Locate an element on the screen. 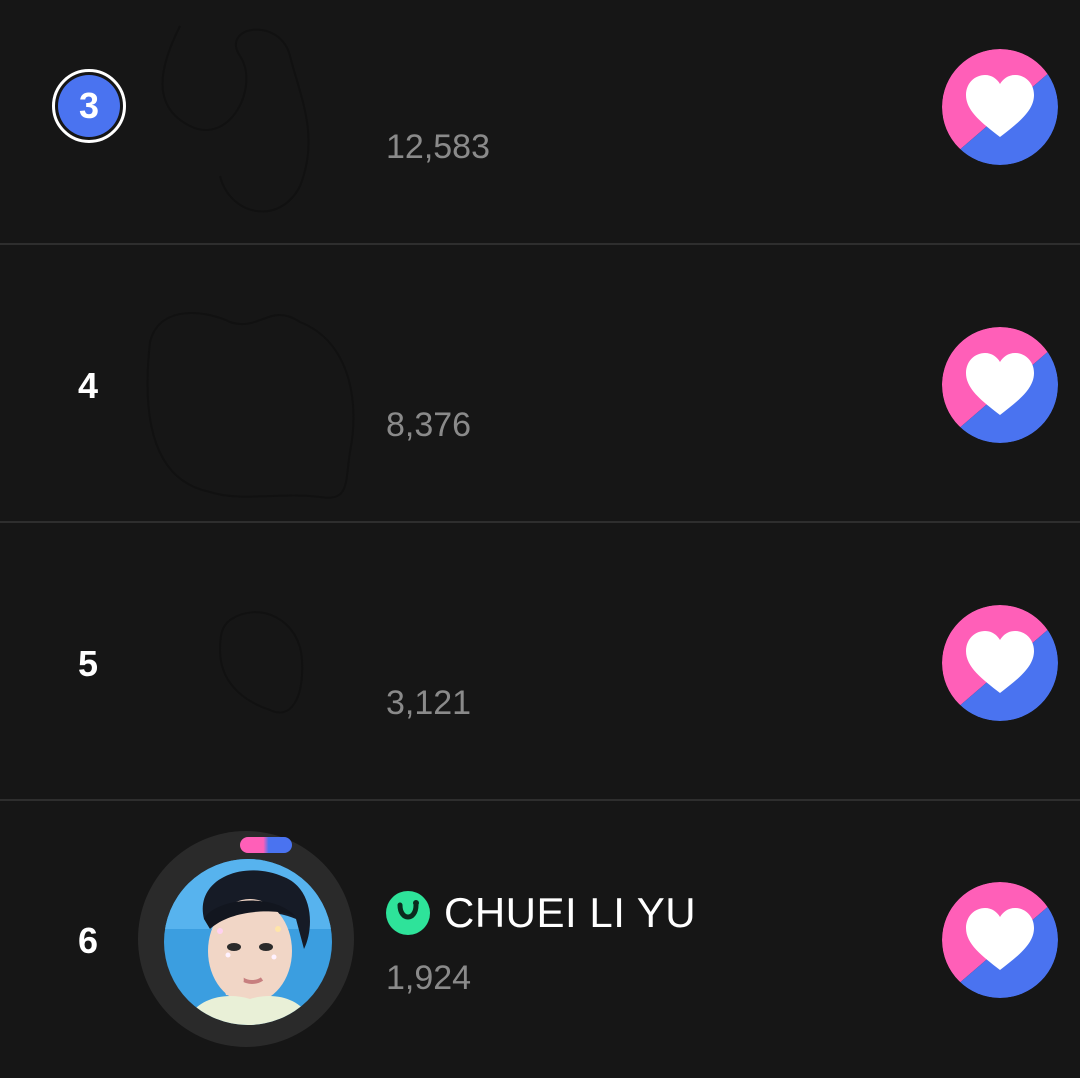  vote-count: 1,924 is located at coordinates (429, 978).